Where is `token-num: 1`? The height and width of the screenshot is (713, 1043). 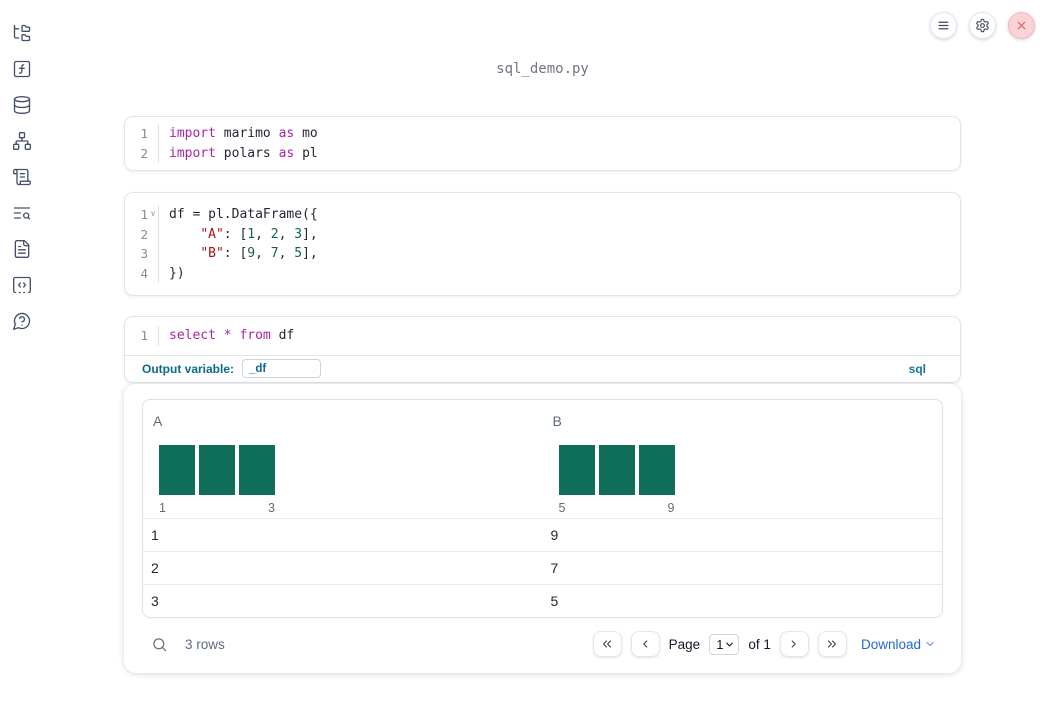 token-num: 1 is located at coordinates (251, 234).